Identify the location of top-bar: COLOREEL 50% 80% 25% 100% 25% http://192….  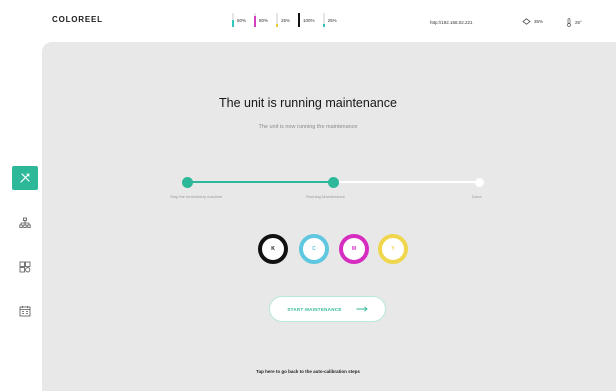
(308, 21).